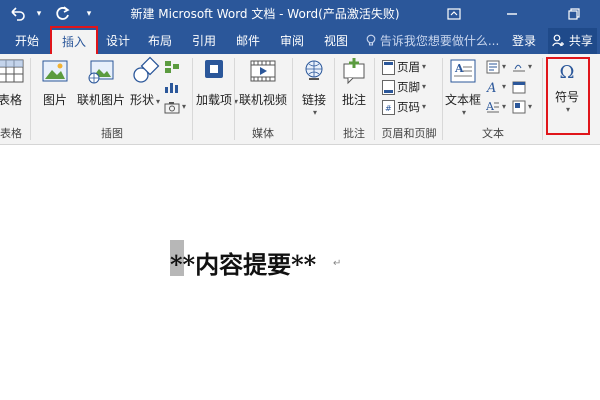  I want to click on table-label: 表格, so click(11, 100).